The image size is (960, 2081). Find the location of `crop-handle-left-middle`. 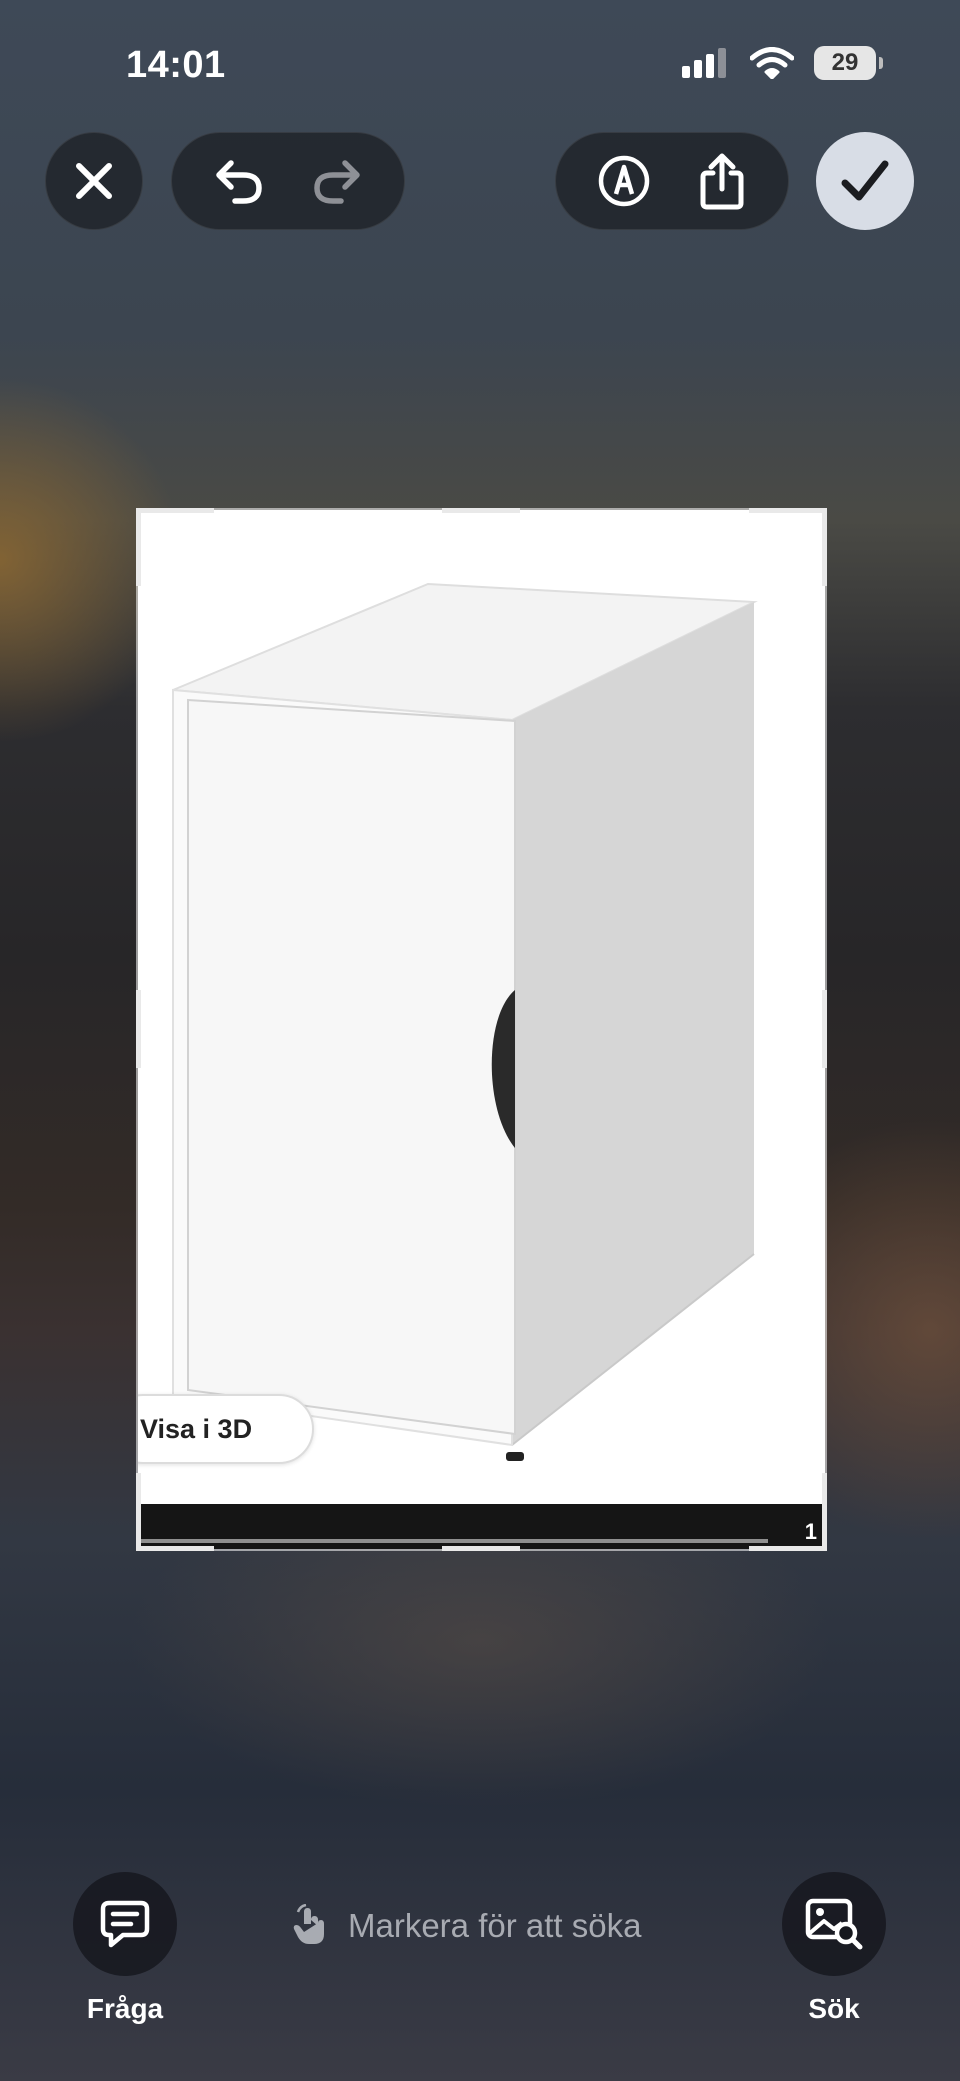

crop-handle-left-middle is located at coordinates (138, 1029).